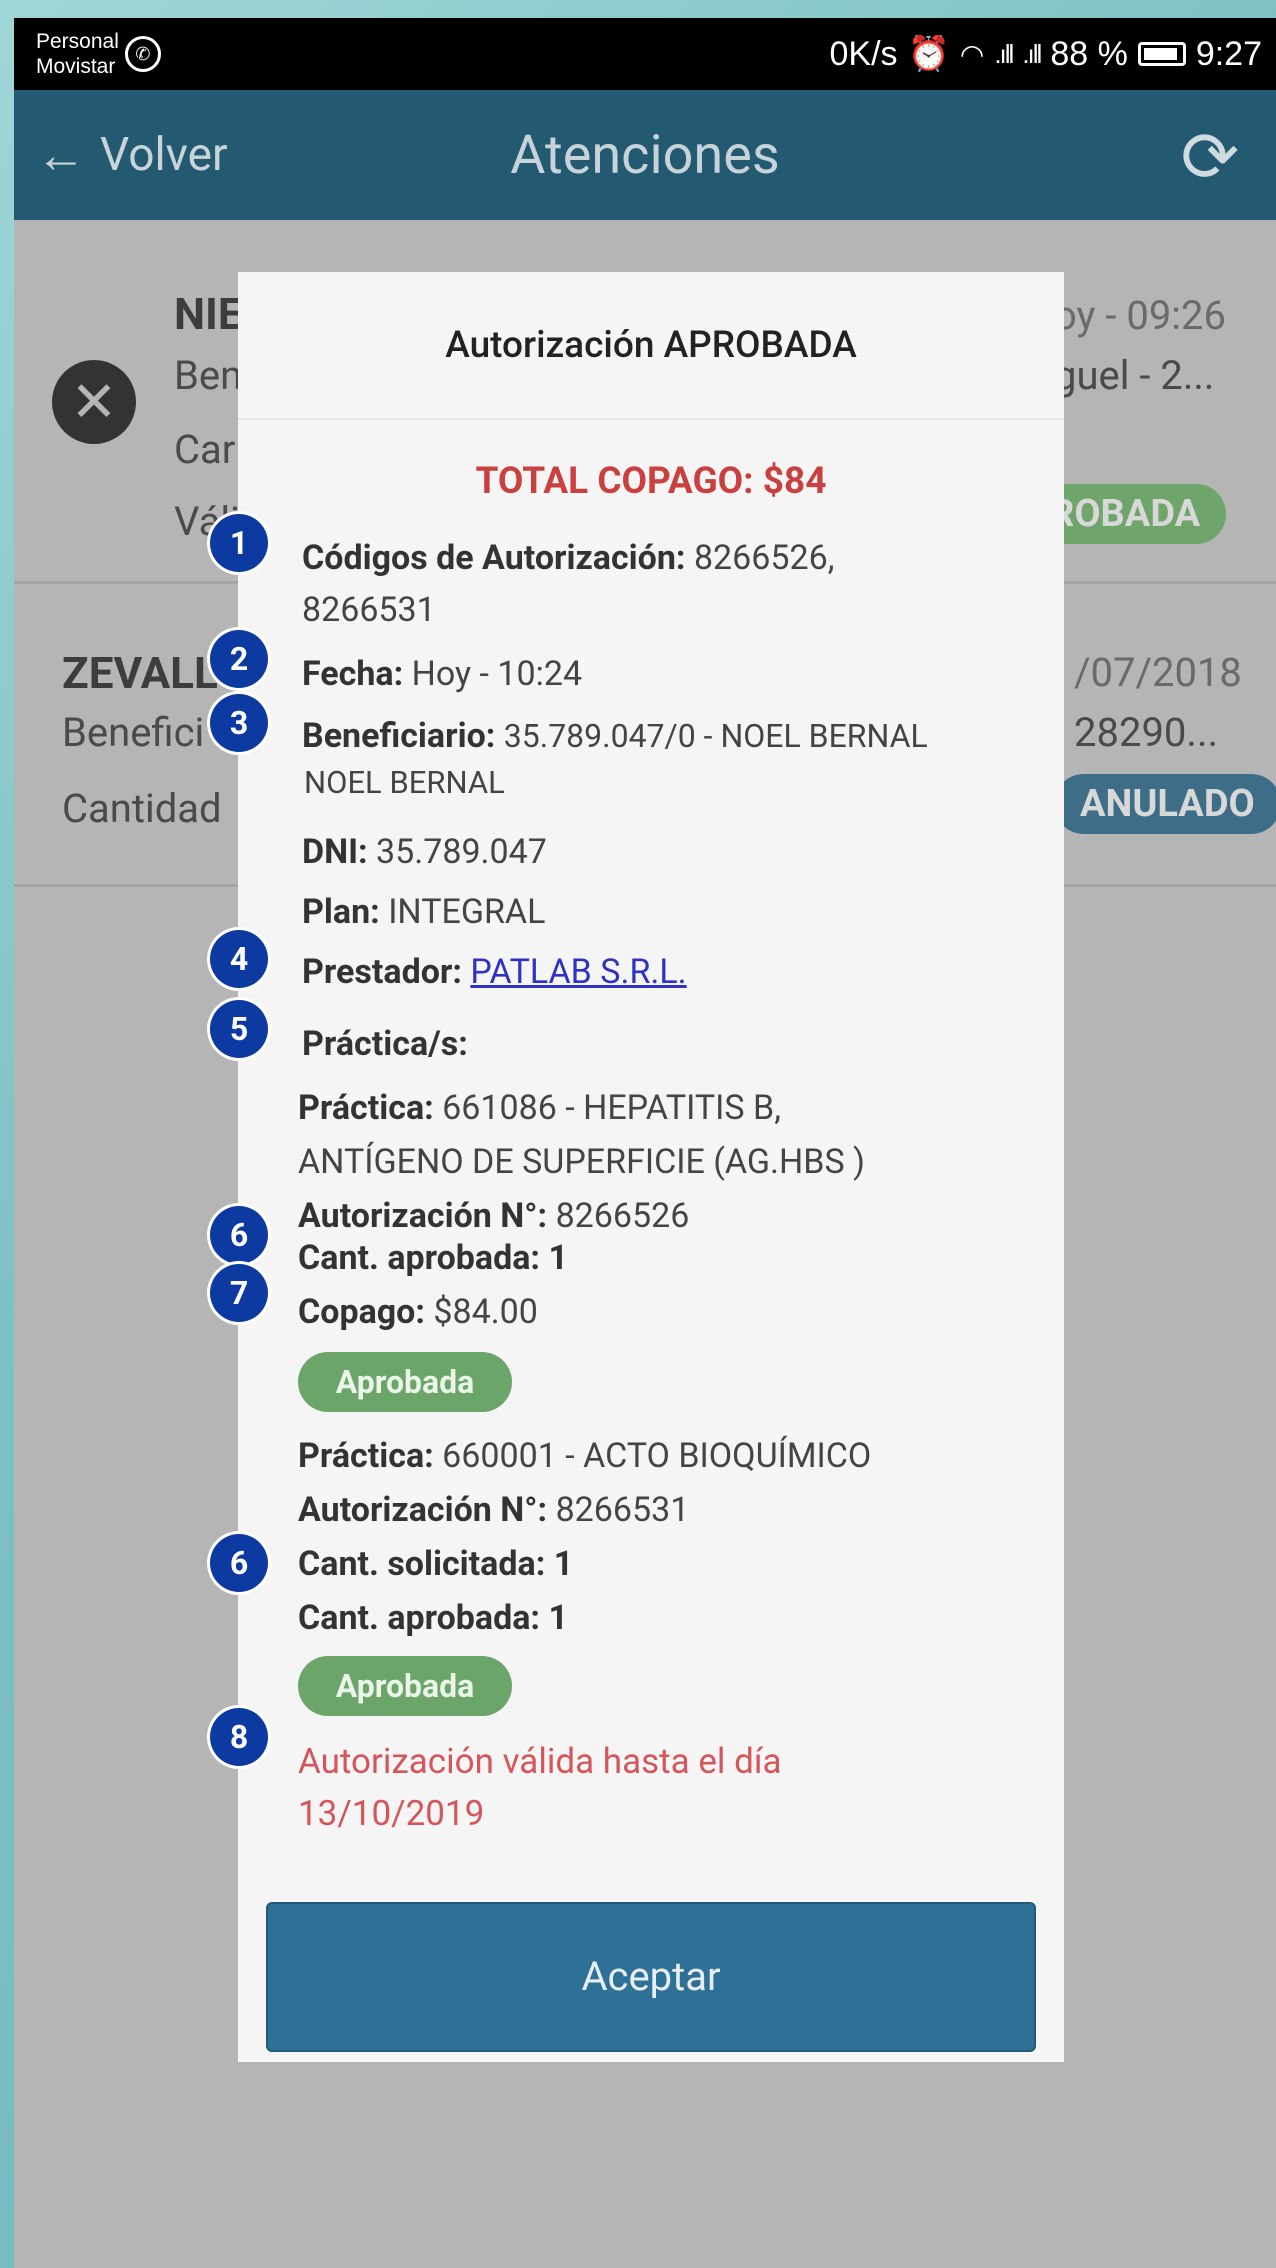 This screenshot has height=2268, width=1276. I want to click on carrier-name: Personal Movistar, so click(77, 54).